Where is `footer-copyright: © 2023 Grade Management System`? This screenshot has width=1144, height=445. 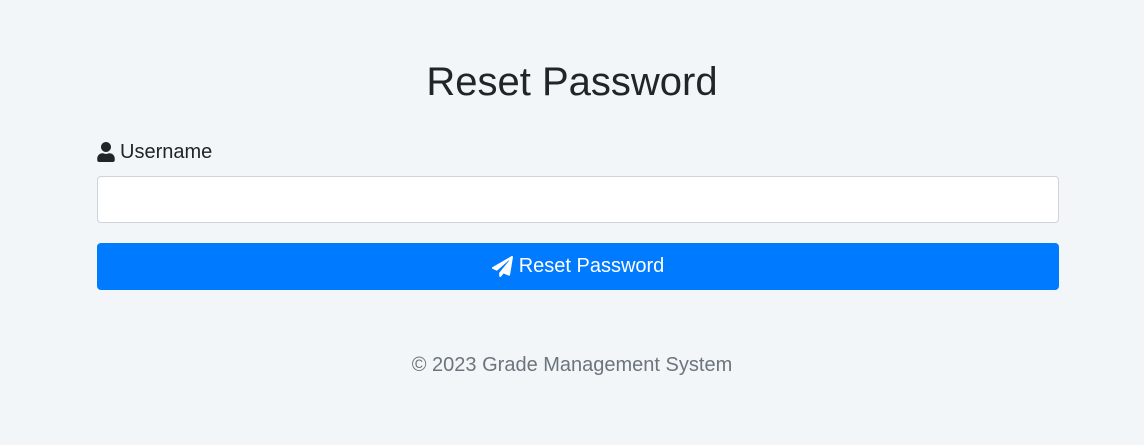
footer-copyright: © 2023 Grade Management System is located at coordinates (572, 365).